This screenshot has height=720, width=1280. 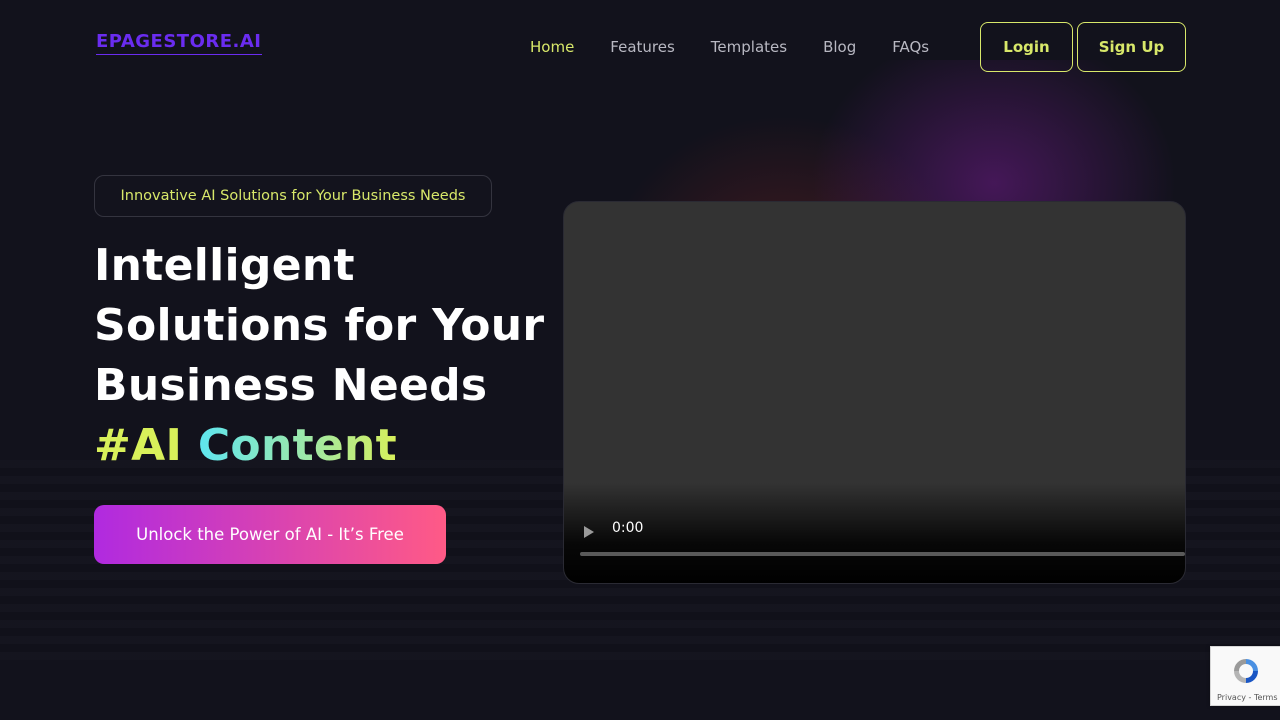 What do you see at coordinates (297, 445) in the screenshot?
I see `headline-rotating-word: Content` at bounding box center [297, 445].